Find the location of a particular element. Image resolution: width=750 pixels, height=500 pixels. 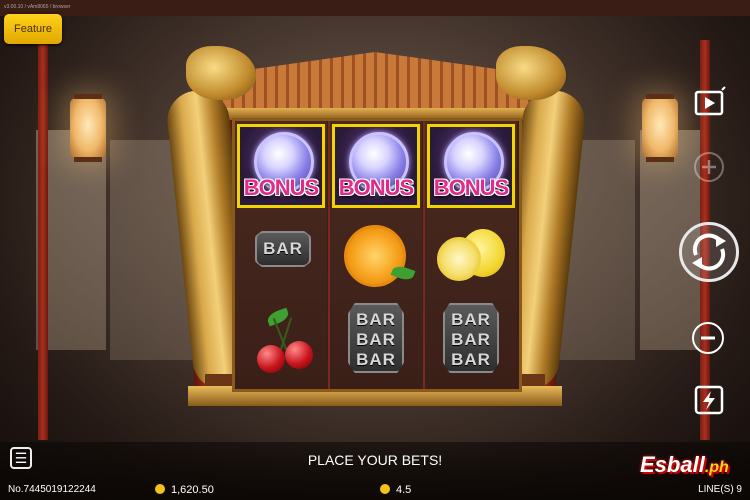

reel-1: BONUS BAR is located at coordinates (281, 255).